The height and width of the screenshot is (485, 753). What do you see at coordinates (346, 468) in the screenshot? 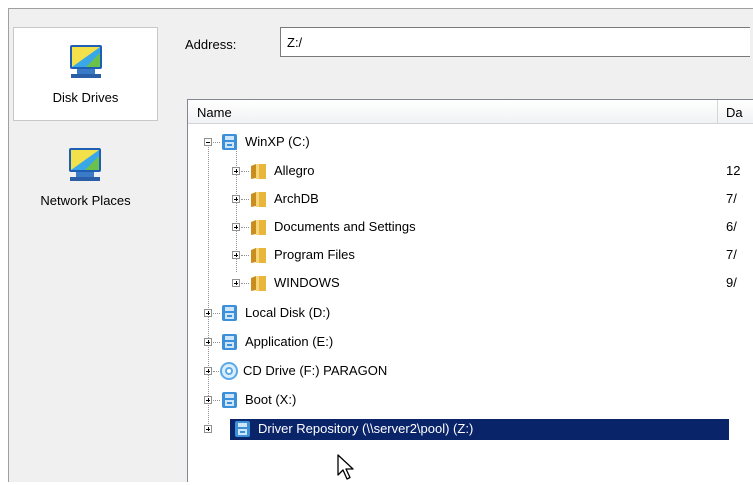
I see `mouse-pointer-icon` at bounding box center [346, 468].